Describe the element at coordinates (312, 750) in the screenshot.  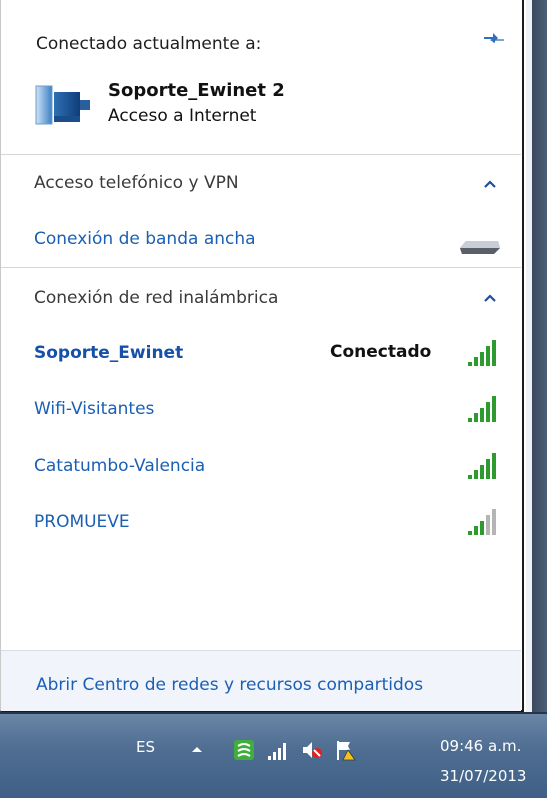
I see `volume-muted-icon` at that location.